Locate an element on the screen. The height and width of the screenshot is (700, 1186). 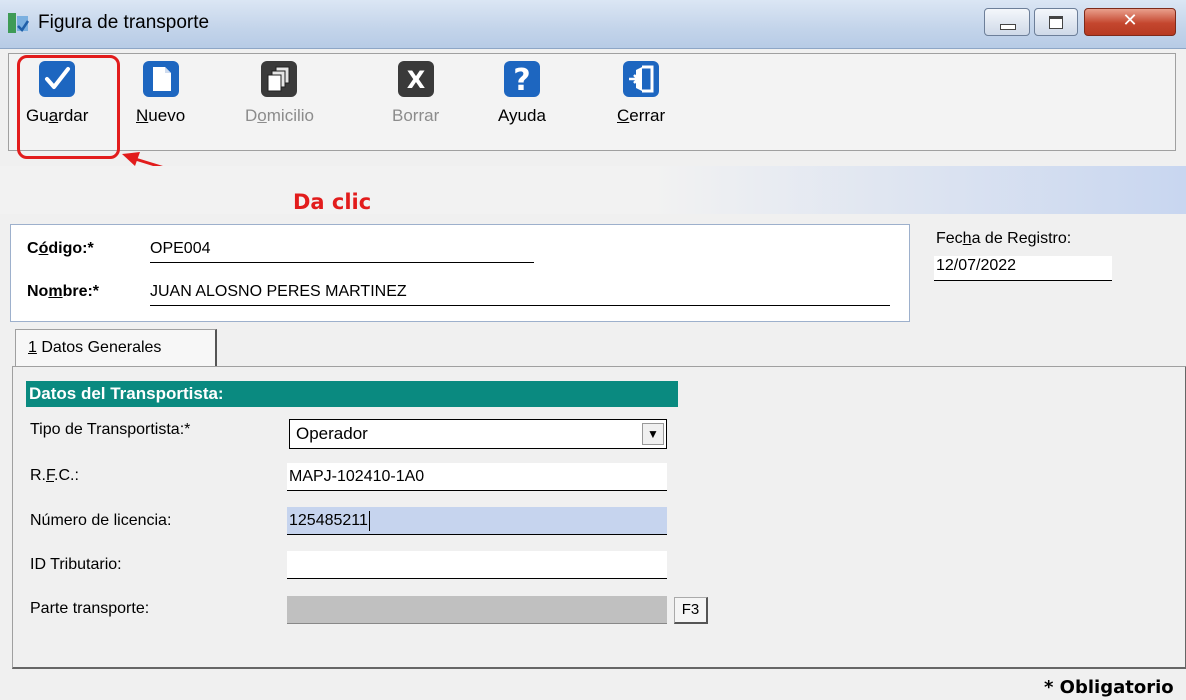
fecha-registro-field: 12/07/2022 is located at coordinates (1023, 268).